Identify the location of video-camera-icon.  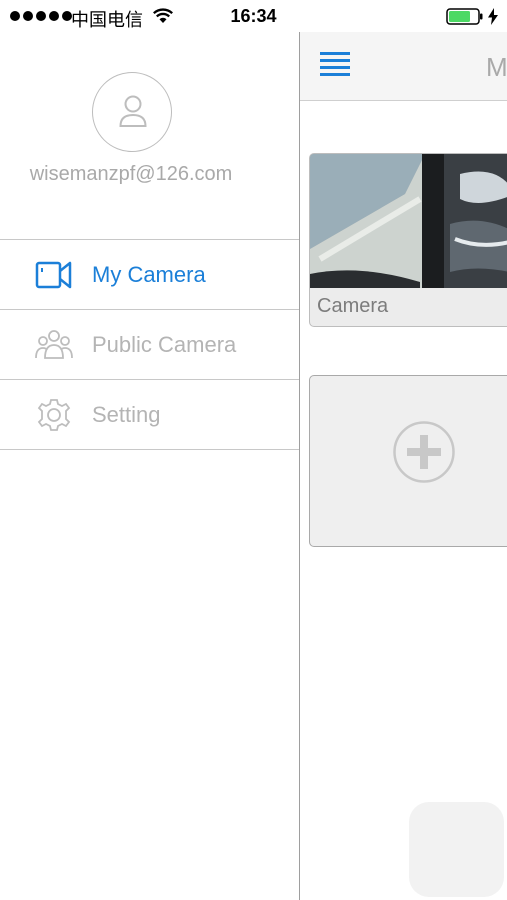
(53, 275).